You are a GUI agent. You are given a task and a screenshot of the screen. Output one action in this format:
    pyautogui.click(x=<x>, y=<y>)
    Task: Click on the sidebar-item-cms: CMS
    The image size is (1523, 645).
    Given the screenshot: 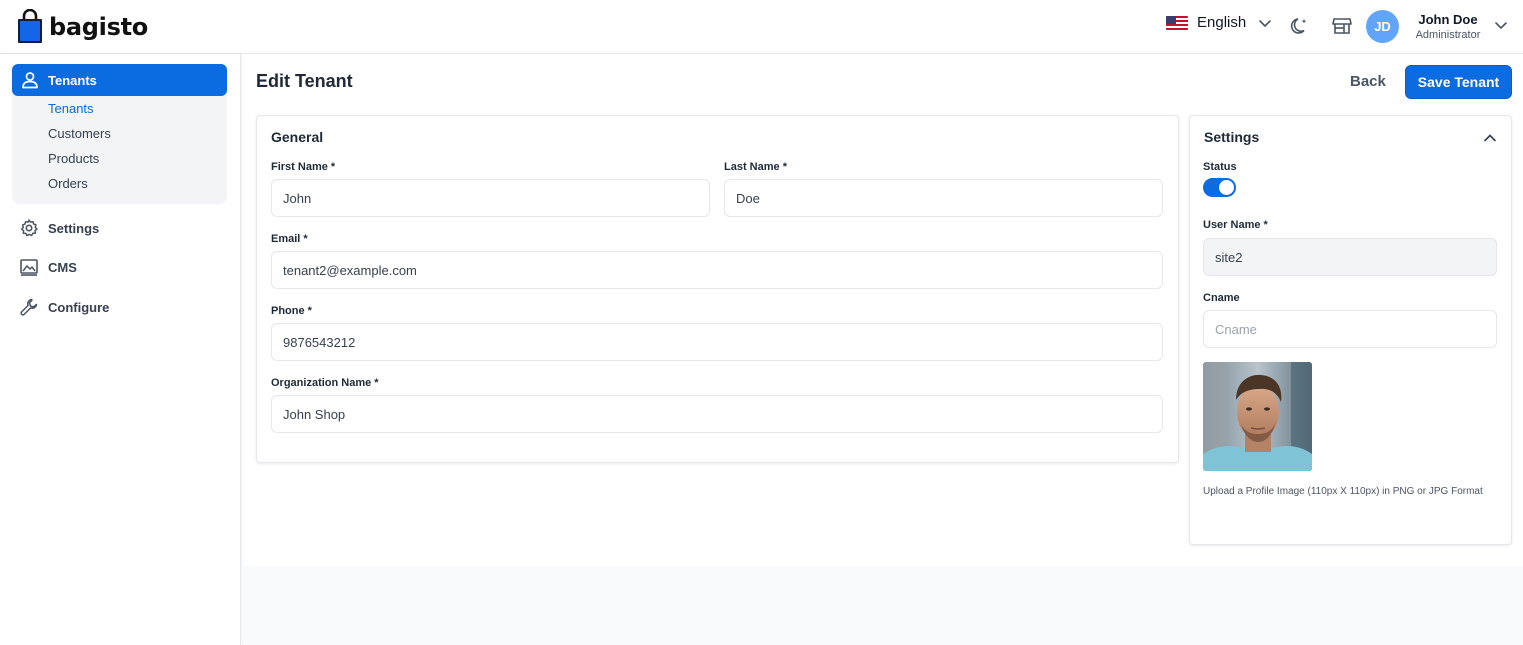 What is the action you would take?
    pyautogui.click(x=48, y=267)
    